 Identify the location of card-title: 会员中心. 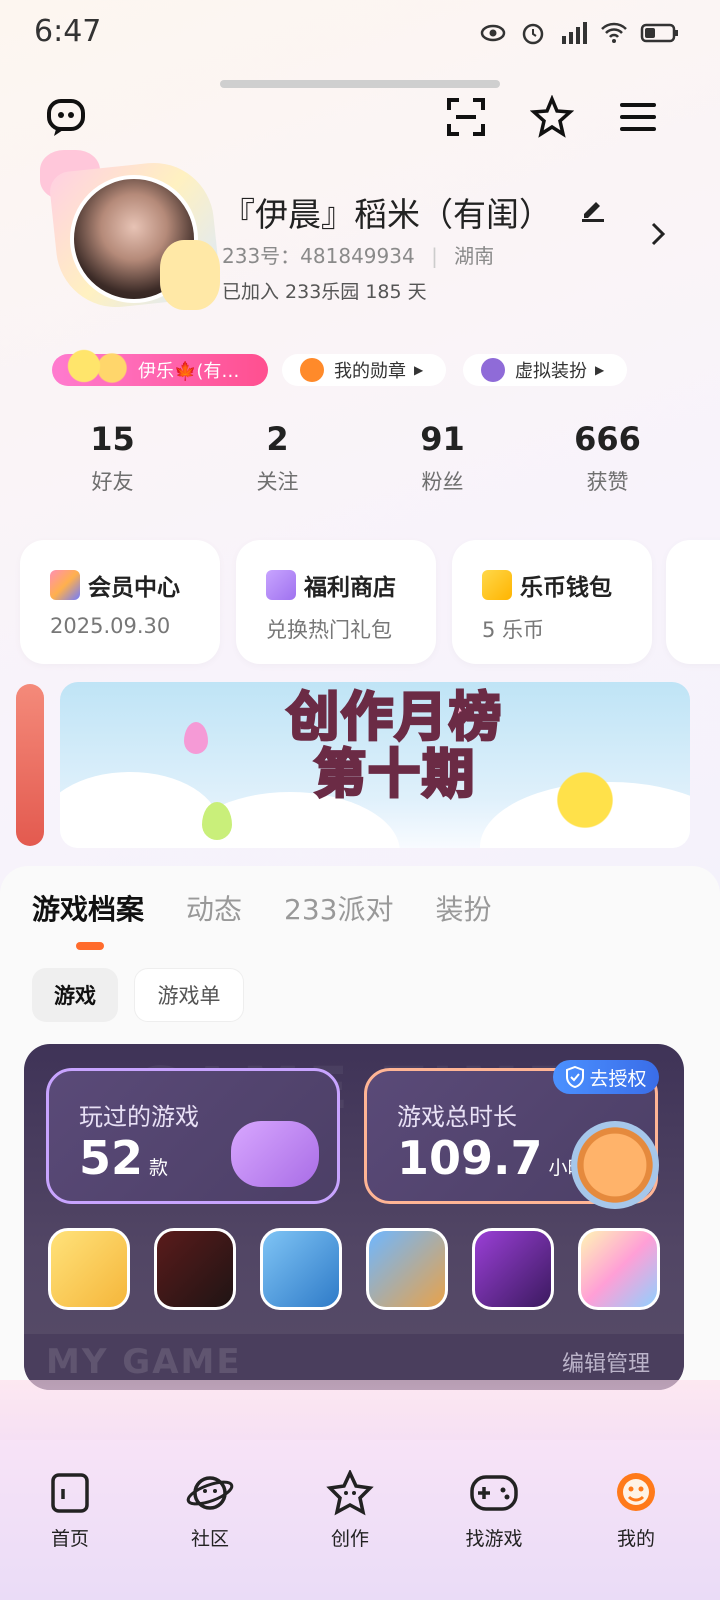
(134, 588).